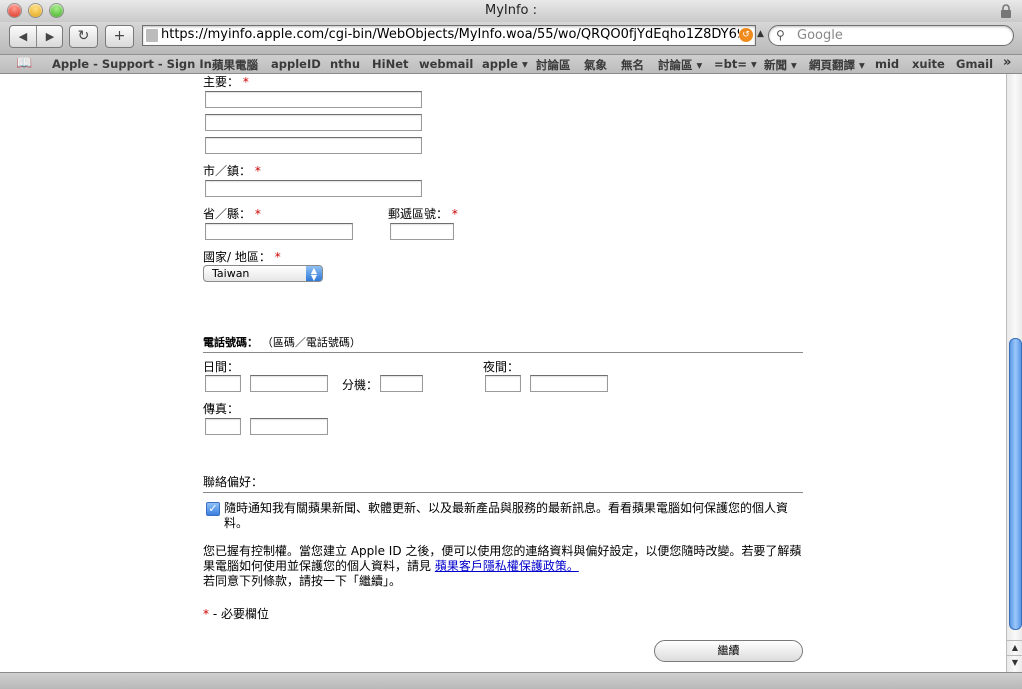  I want to click on page-icon, so click(152, 35).